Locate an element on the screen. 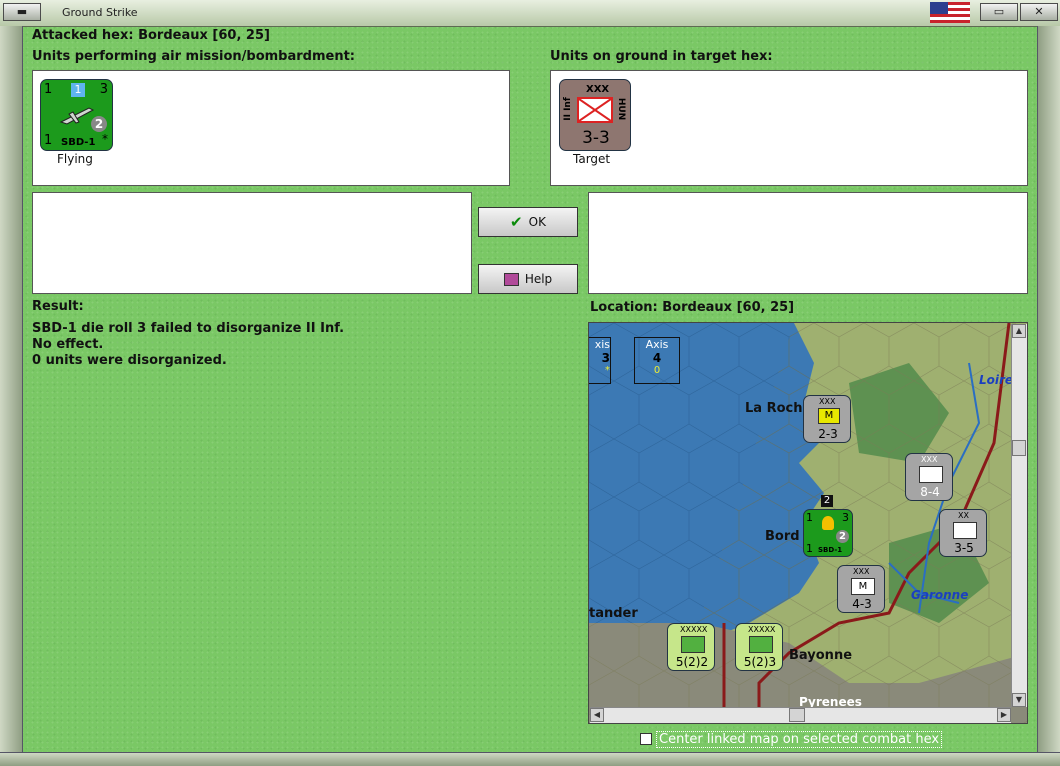 The width and height of the screenshot is (1060, 766). unit-size: XXX is located at coordinates (598, 89).